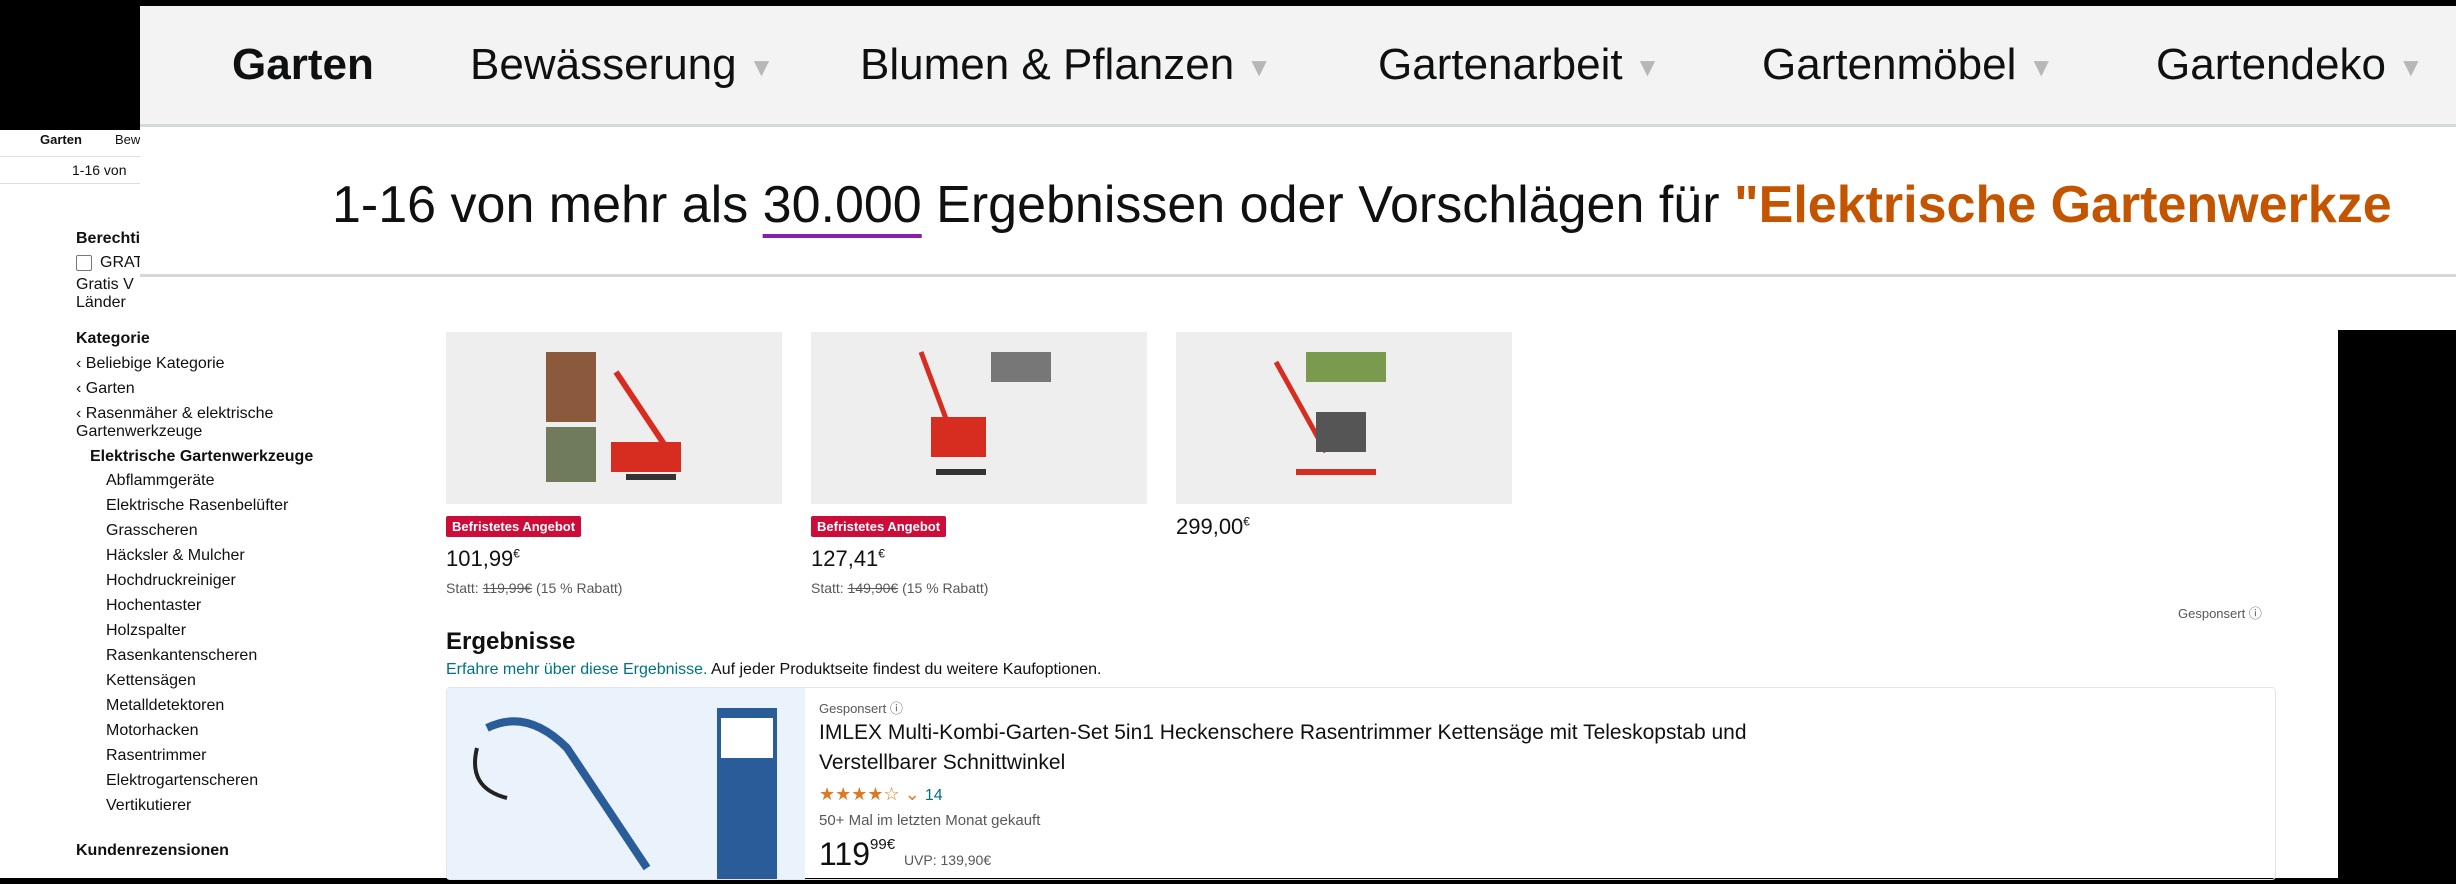 The width and height of the screenshot is (2456, 884). Describe the element at coordinates (165, 706) in the screenshot. I see `subcategory-item: Metalldetektoren` at that location.